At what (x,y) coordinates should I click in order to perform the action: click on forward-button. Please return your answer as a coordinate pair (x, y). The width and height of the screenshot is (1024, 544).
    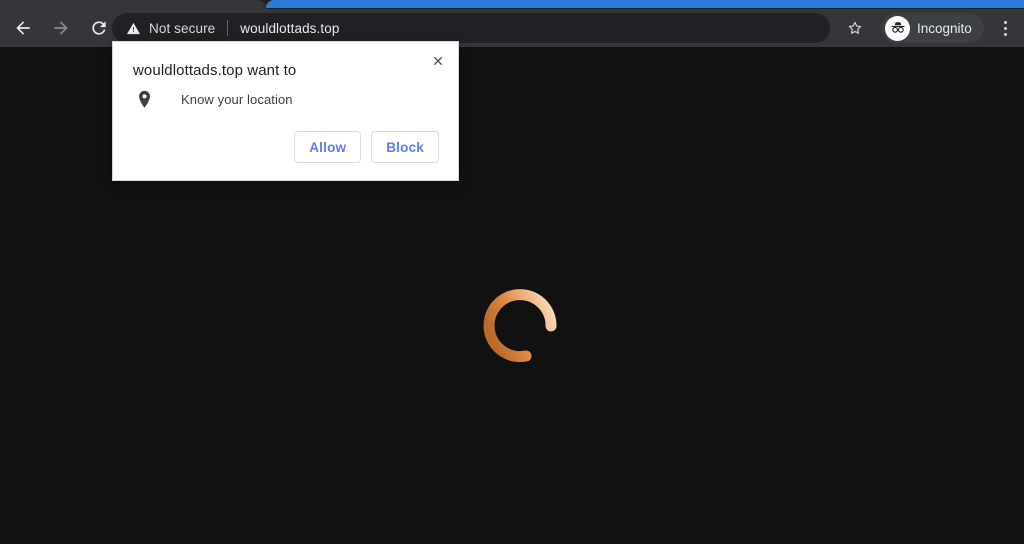
    Looking at the image, I should click on (61, 28).